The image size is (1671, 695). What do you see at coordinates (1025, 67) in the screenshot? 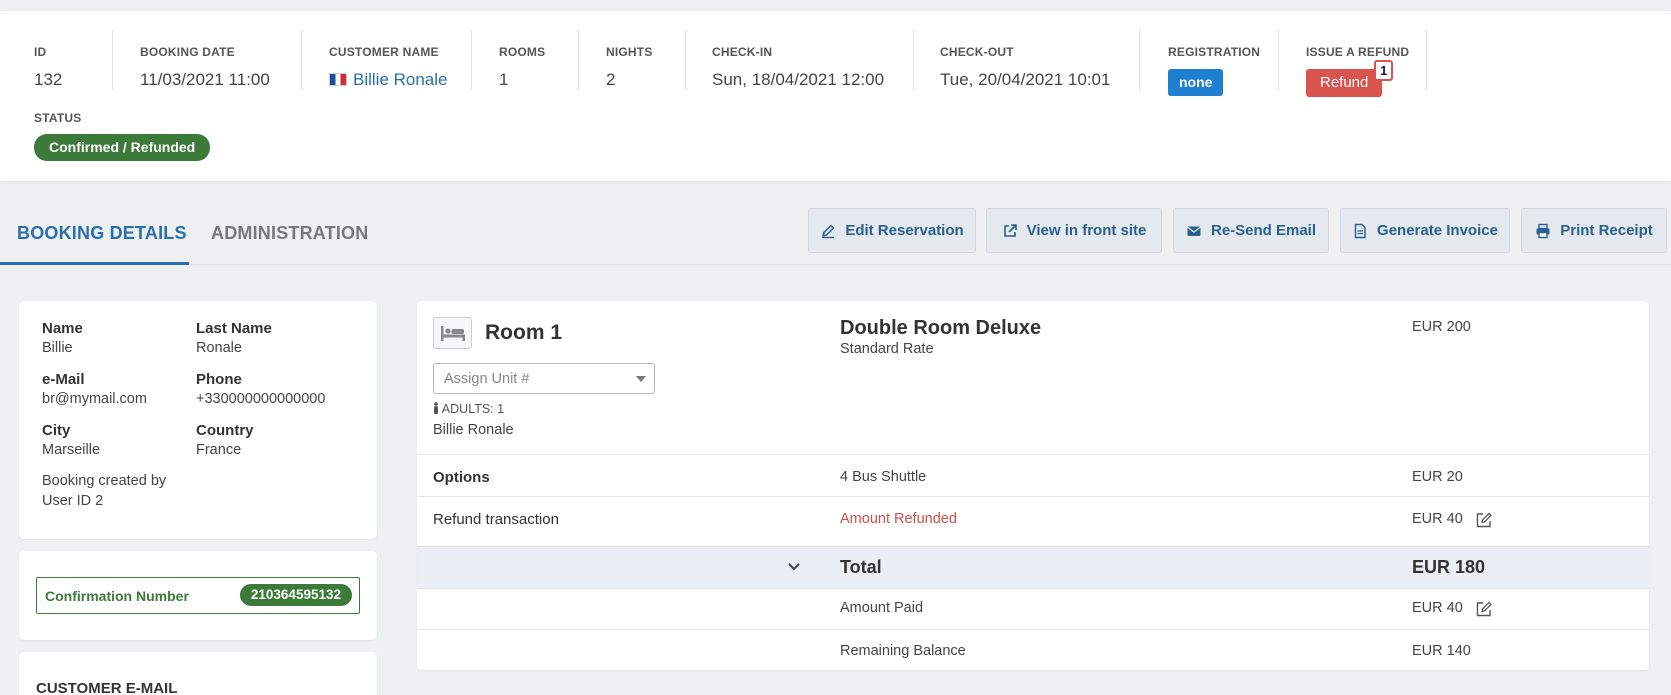
I see `checkout-field: CHECK-OUT Tue, 20/04/2021 10:01` at bounding box center [1025, 67].